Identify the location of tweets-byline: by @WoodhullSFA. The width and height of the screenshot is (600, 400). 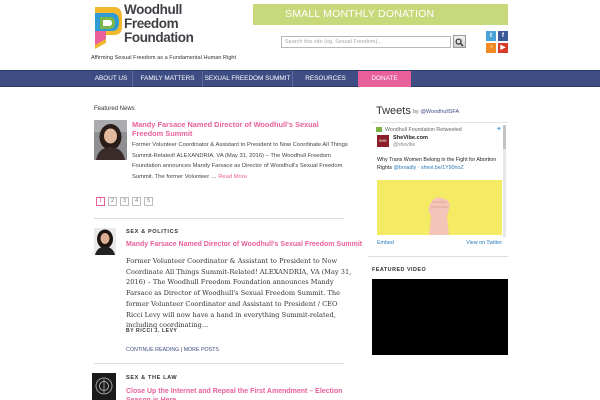
(436, 112).